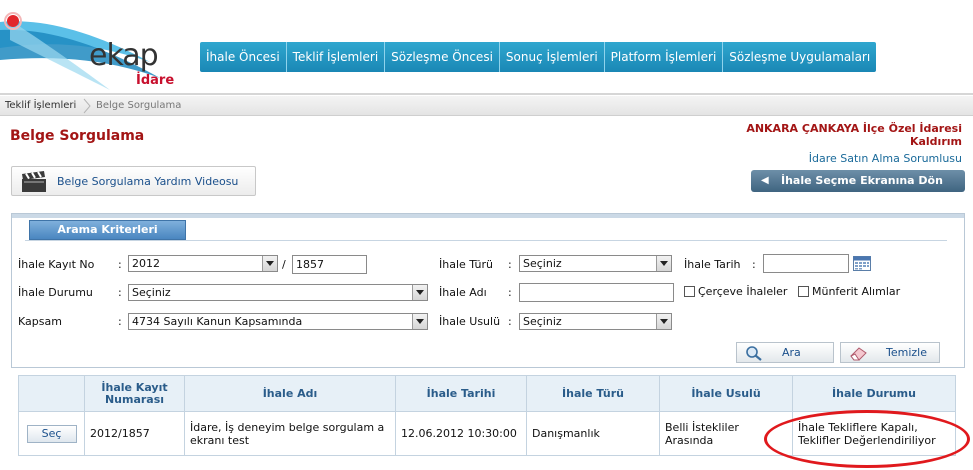  I want to click on kayit-no-label: İhale Kayıt No, so click(56, 264).